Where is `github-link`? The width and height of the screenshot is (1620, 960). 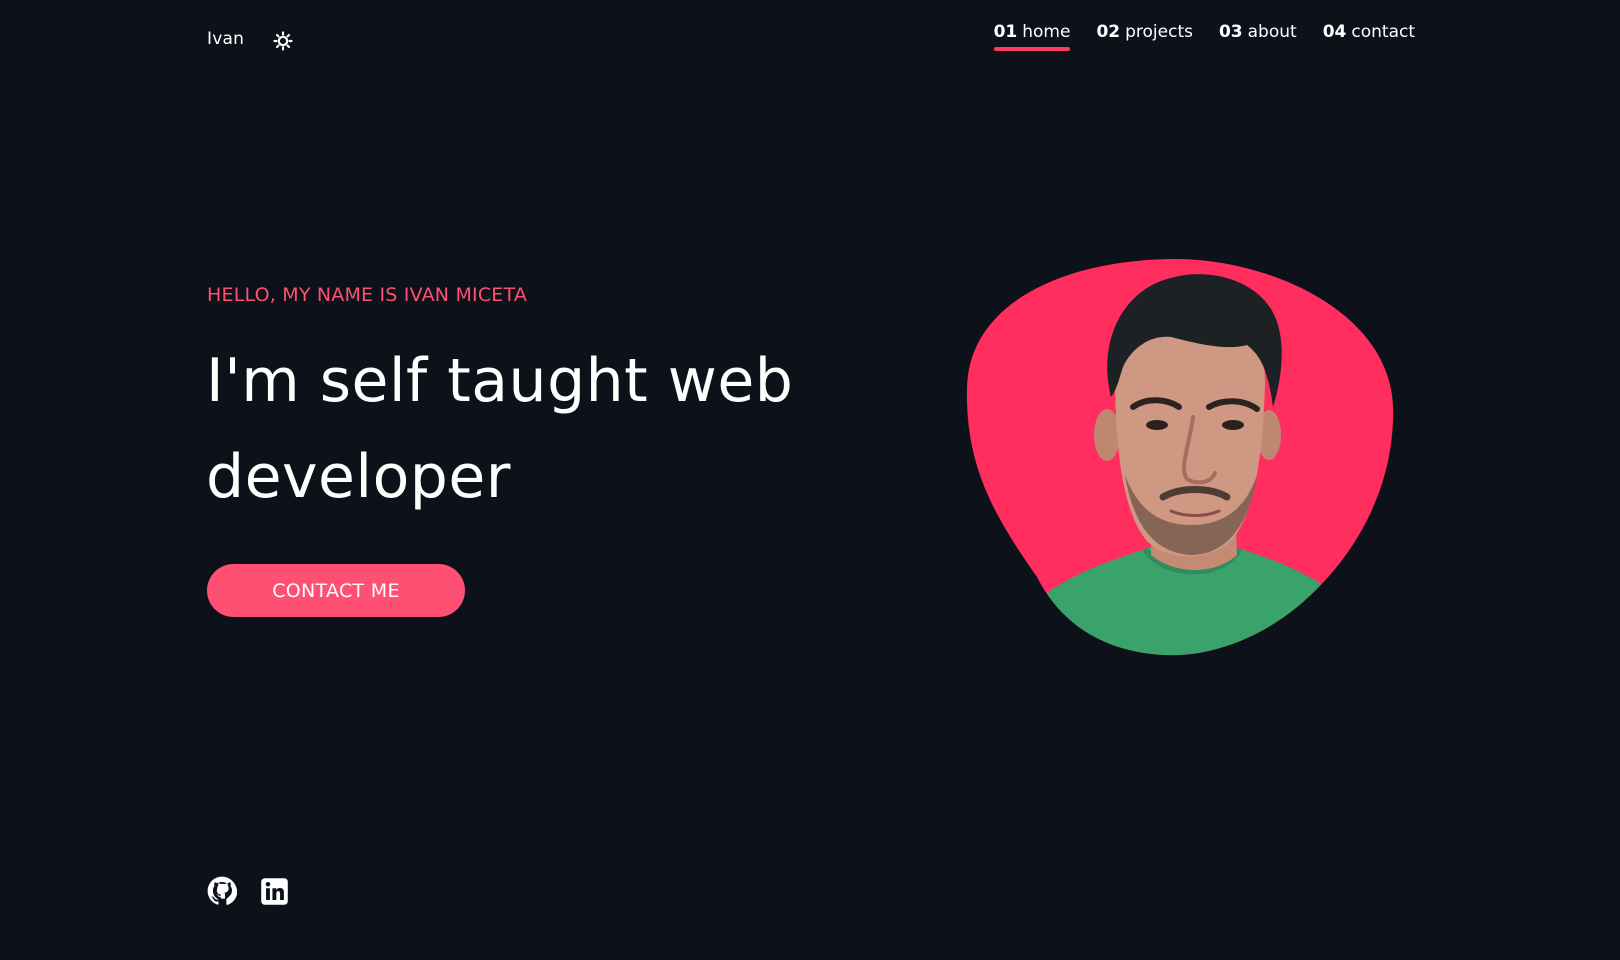
github-link is located at coordinates (222, 891).